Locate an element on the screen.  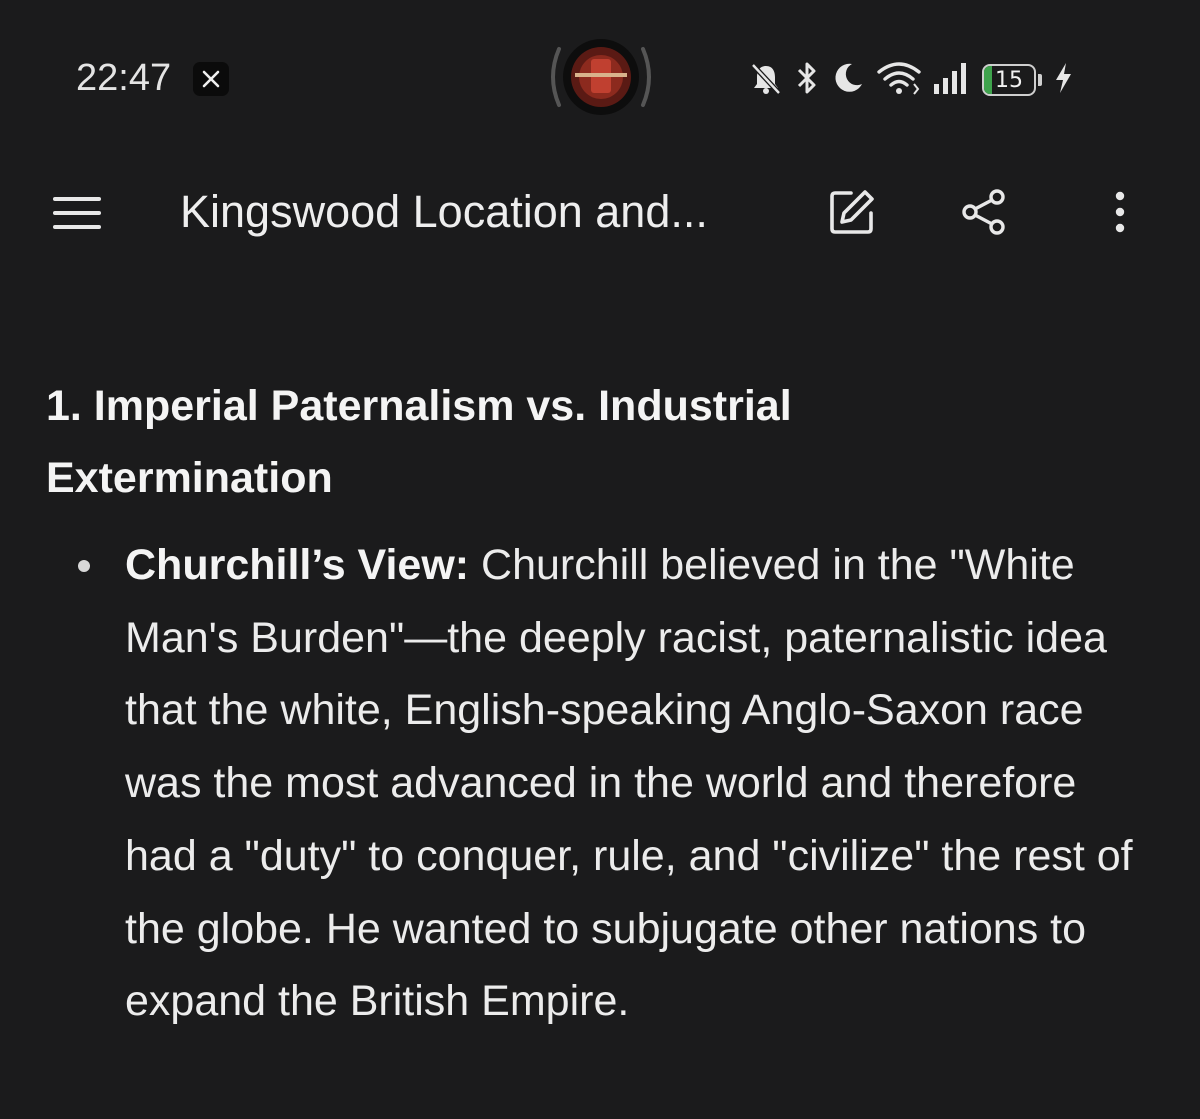
bullet-label: Churchill’s View: is located at coordinates (297, 565).